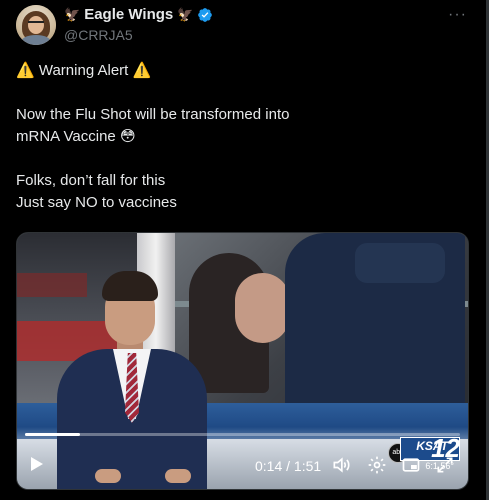  What do you see at coordinates (411, 465) in the screenshot?
I see `pip-icon` at bounding box center [411, 465].